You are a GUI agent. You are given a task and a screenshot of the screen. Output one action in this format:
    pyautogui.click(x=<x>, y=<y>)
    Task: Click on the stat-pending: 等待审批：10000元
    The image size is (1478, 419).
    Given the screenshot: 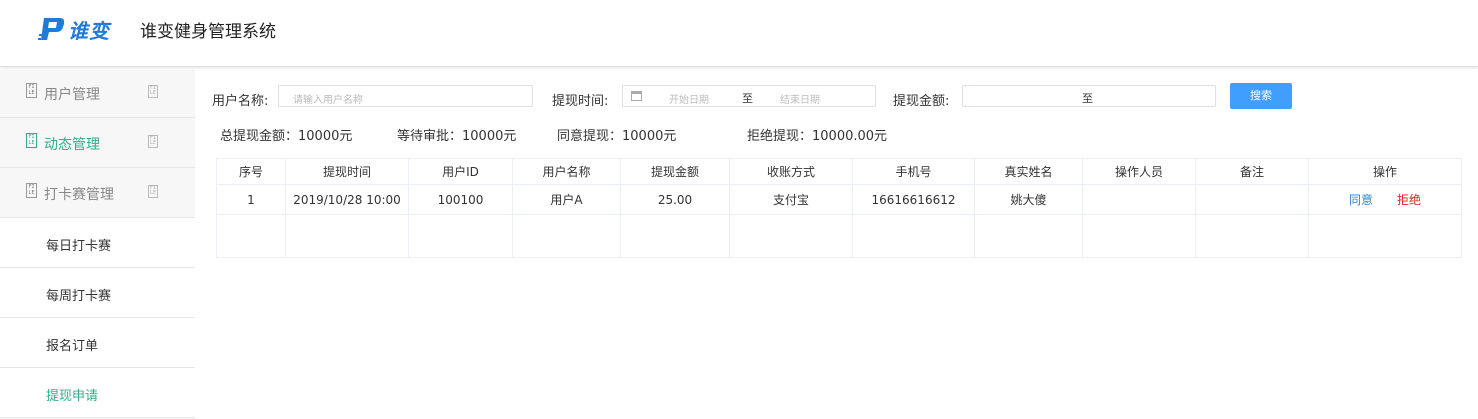 What is the action you would take?
    pyautogui.click(x=457, y=136)
    